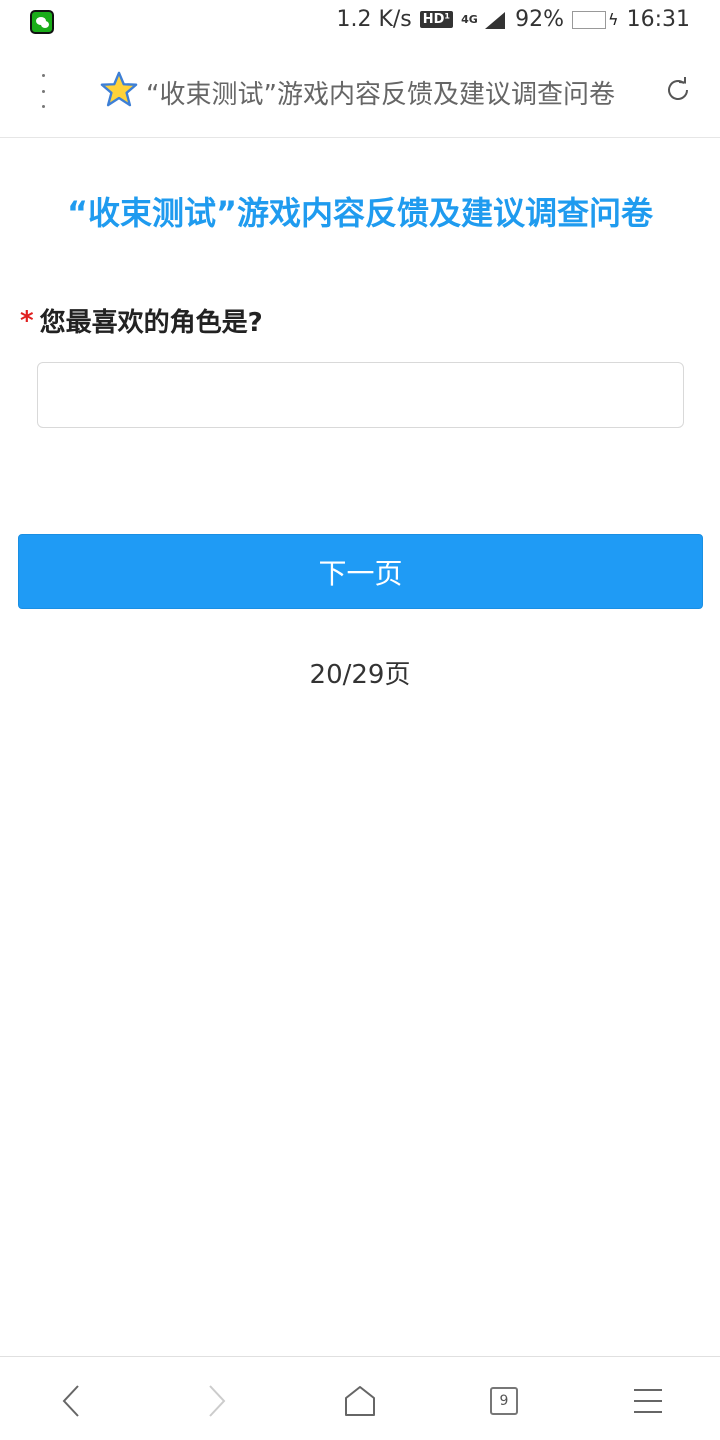  What do you see at coordinates (374, 19) in the screenshot?
I see `network-speed: 1.2 K/s` at bounding box center [374, 19].